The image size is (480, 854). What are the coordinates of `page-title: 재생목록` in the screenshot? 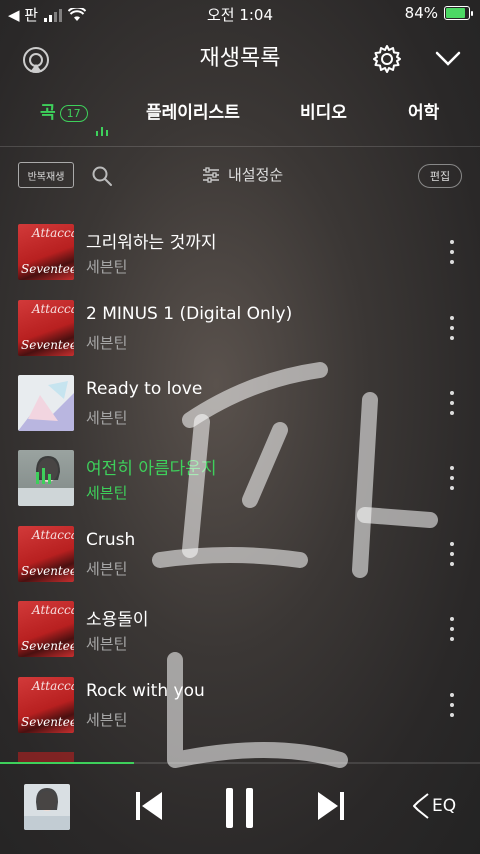 It's located at (240, 58).